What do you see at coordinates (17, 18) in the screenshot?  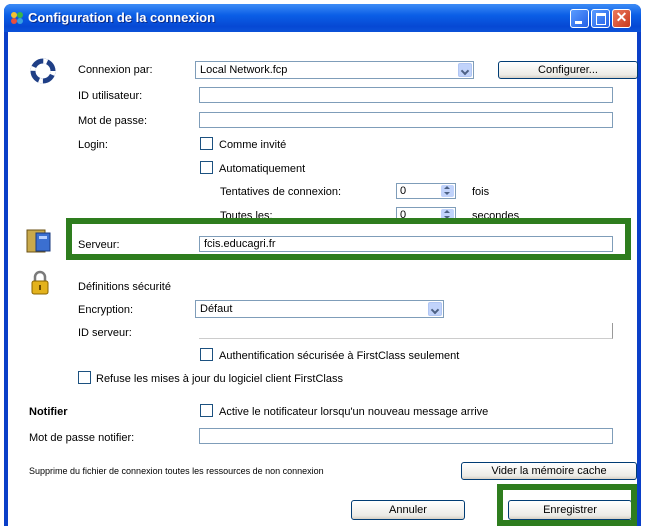 I see `firstclass-app-icon` at bounding box center [17, 18].